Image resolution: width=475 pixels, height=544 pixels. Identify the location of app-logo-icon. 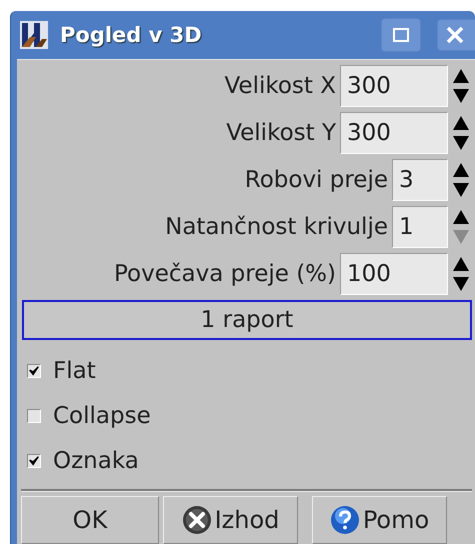
(34, 35).